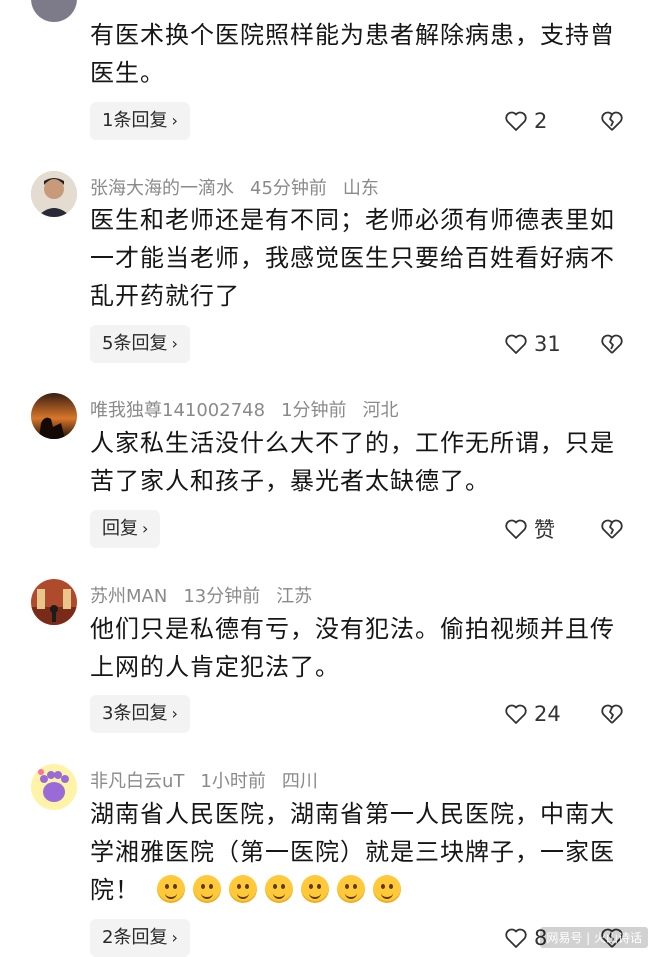 This screenshot has height=957, width=660. I want to click on reply-button: 1条回复 ›, so click(140, 121).